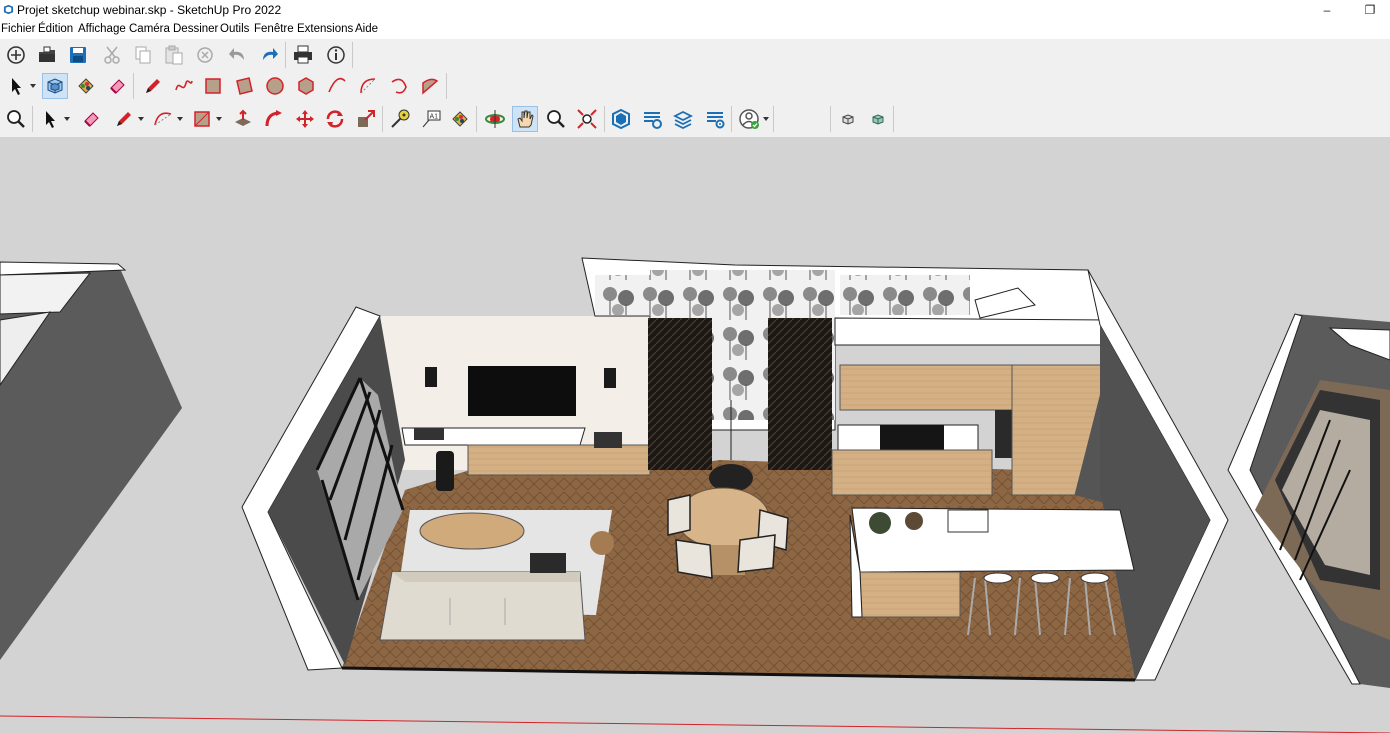 This screenshot has width=1390, height=733. Describe the element at coordinates (434, 117) in the screenshot. I see `text-label-glyph: A1` at that location.